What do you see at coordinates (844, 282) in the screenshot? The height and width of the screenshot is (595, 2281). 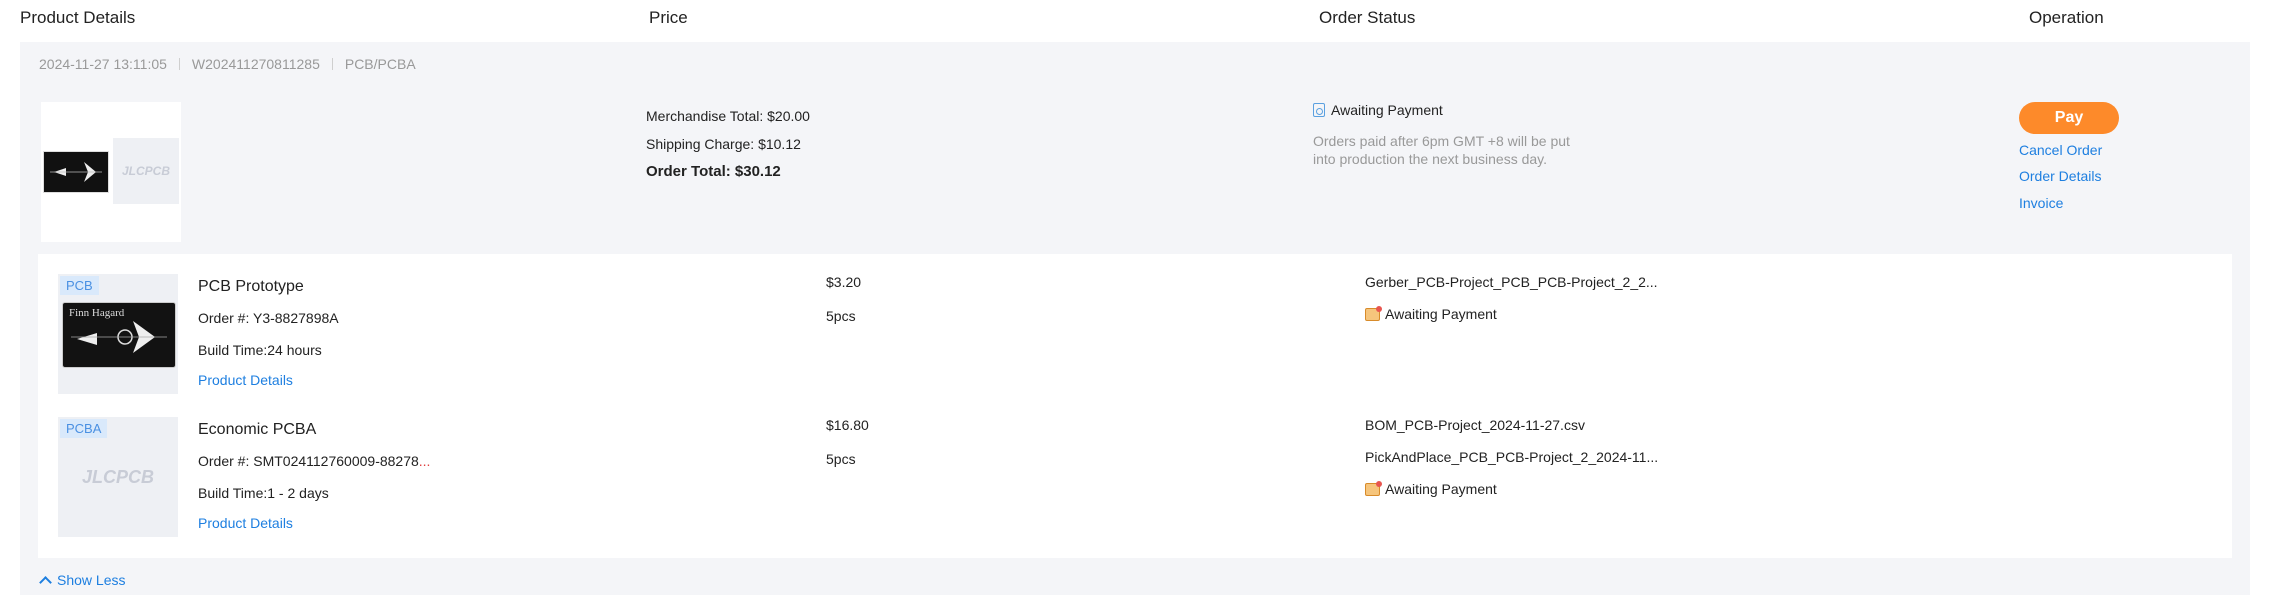 I see `item-price: $3.20` at bounding box center [844, 282].